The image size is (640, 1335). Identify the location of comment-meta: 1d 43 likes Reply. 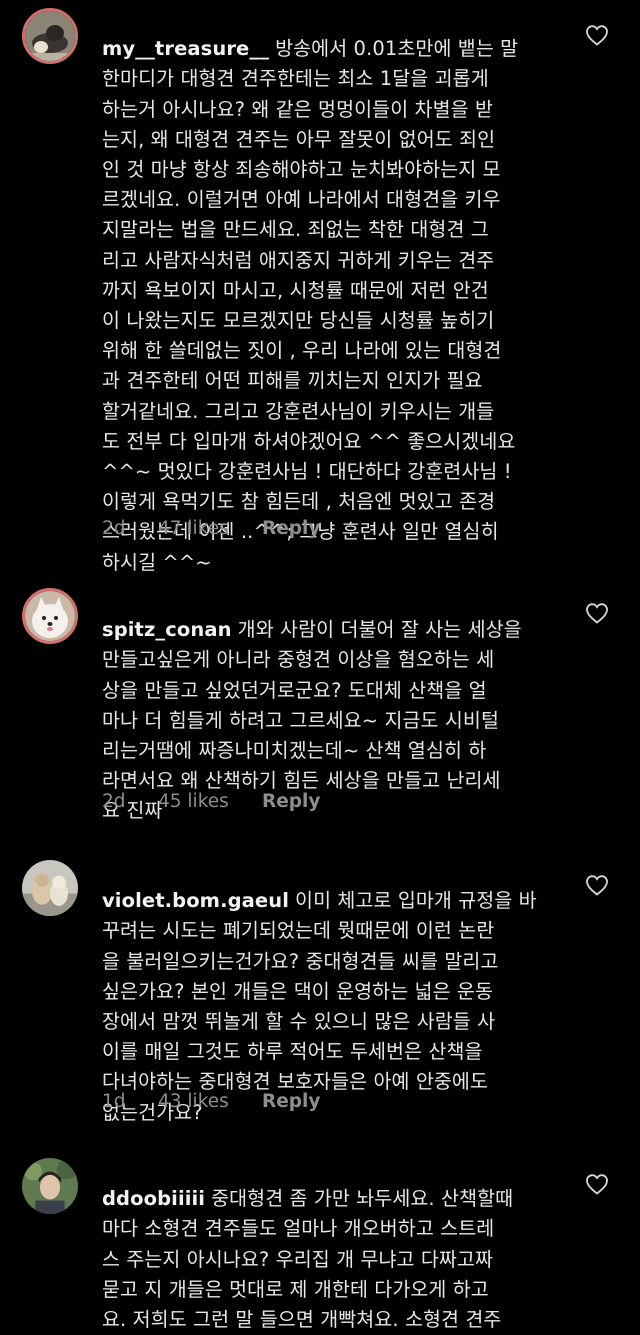
(211, 1101).